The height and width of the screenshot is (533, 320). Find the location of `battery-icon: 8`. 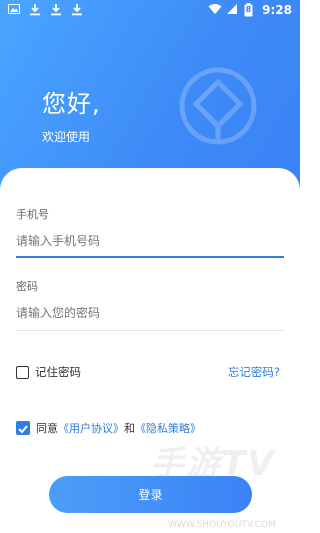

battery-icon: 8 is located at coordinates (250, 10).